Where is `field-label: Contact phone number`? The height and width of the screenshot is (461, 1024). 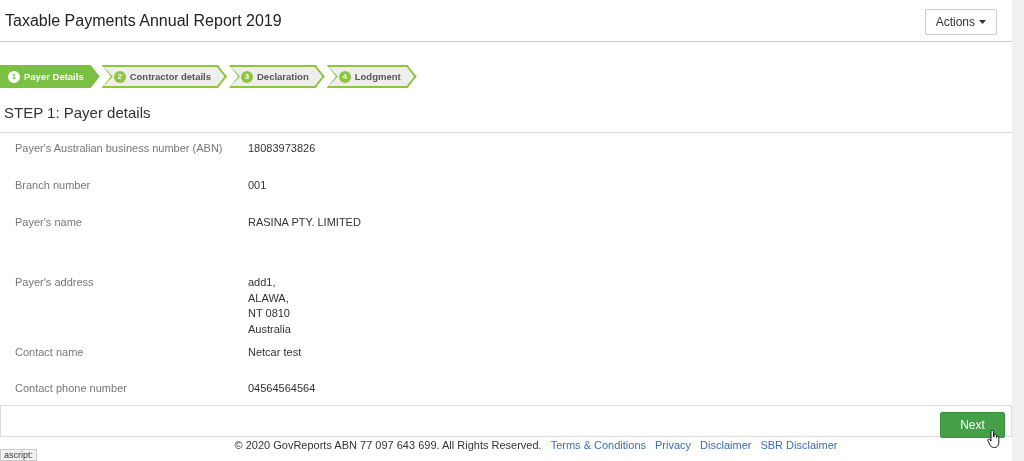
field-label: Contact phone number is located at coordinates (71, 388).